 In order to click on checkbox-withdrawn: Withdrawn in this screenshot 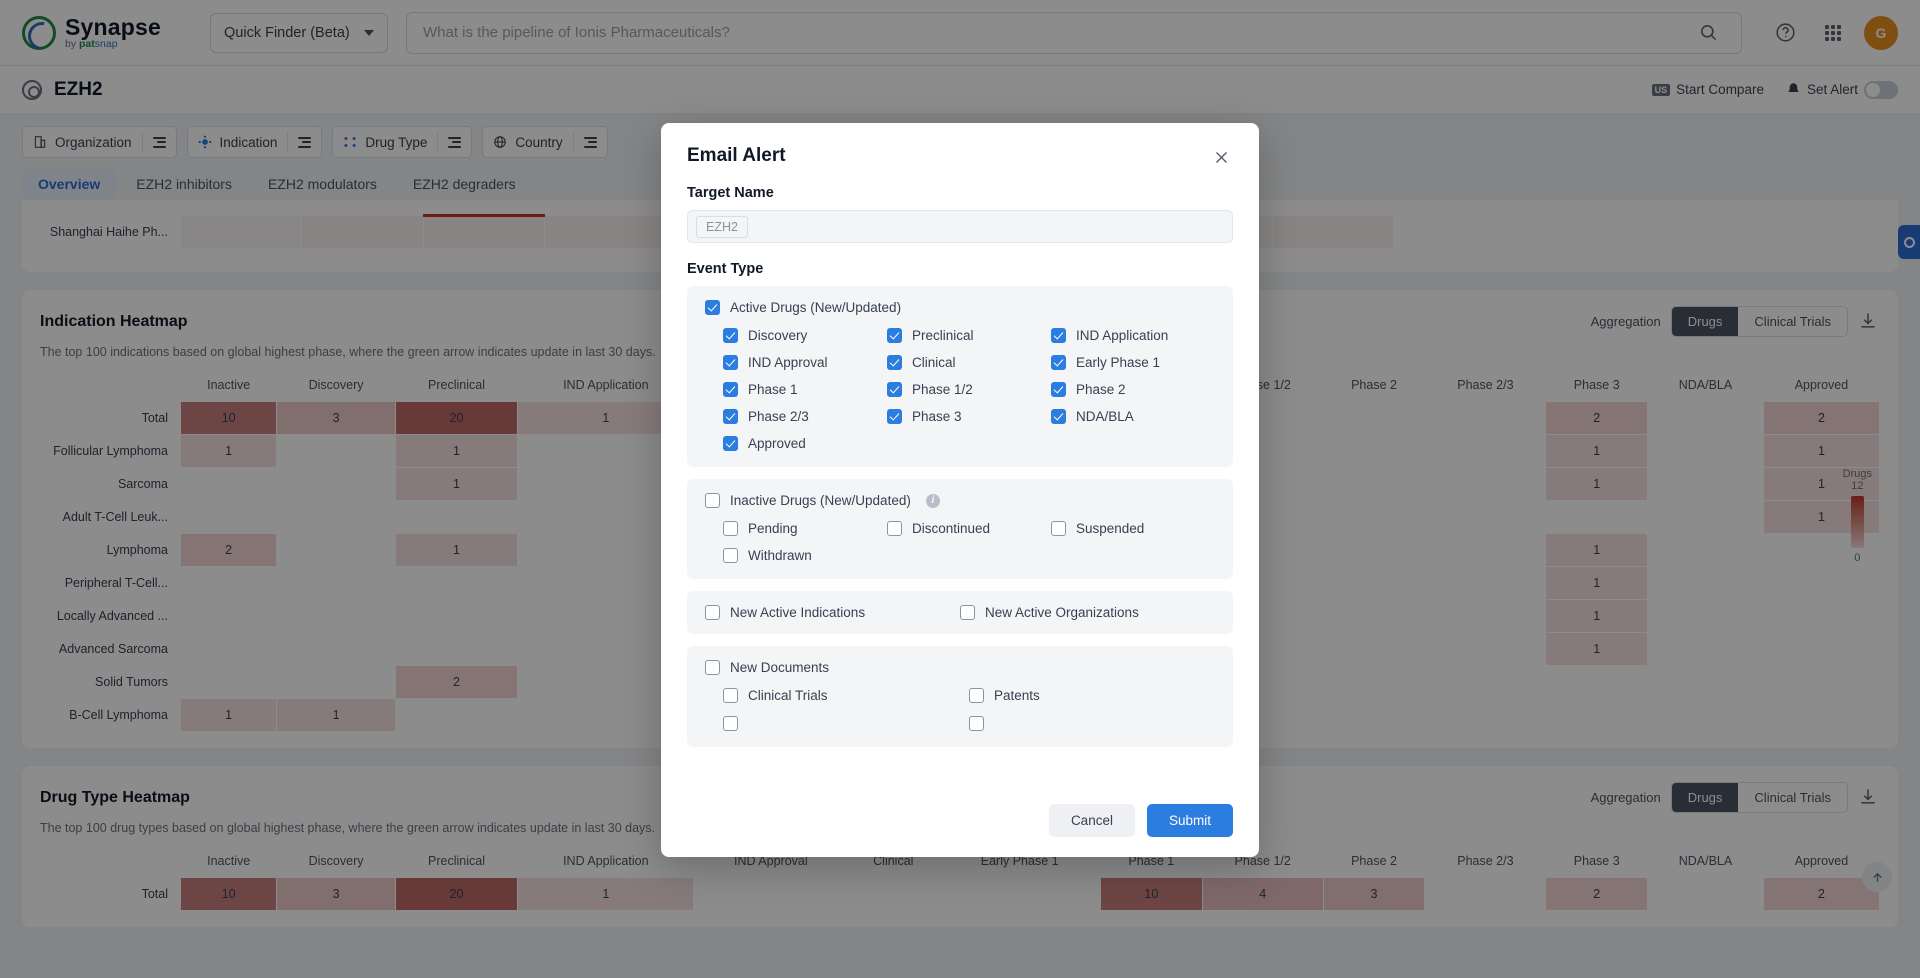, I will do `click(805, 555)`.